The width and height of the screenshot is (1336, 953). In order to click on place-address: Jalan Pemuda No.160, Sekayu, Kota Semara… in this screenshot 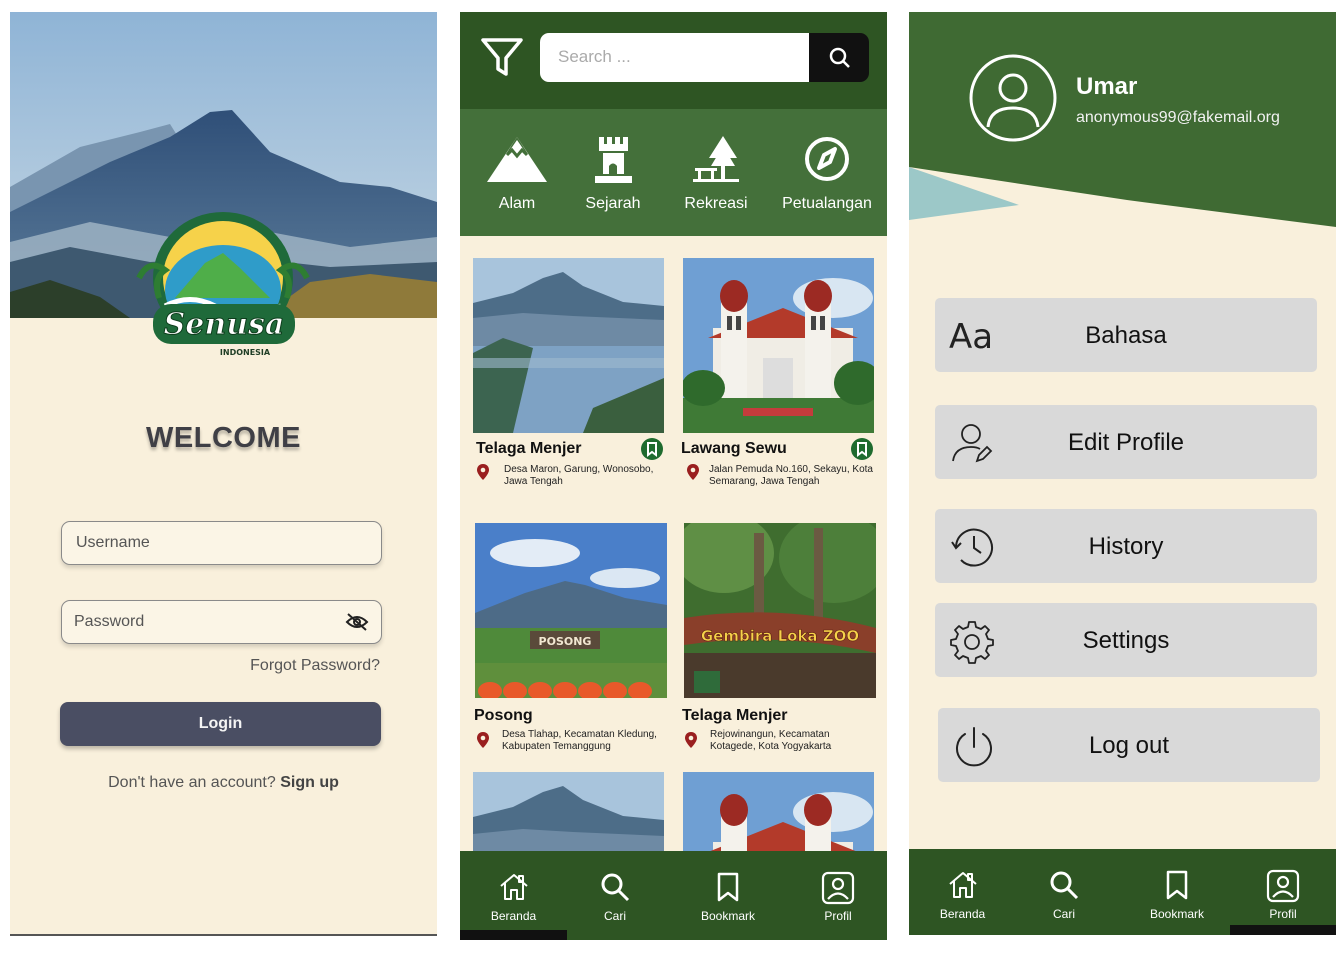, I will do `click(791, 475)`.